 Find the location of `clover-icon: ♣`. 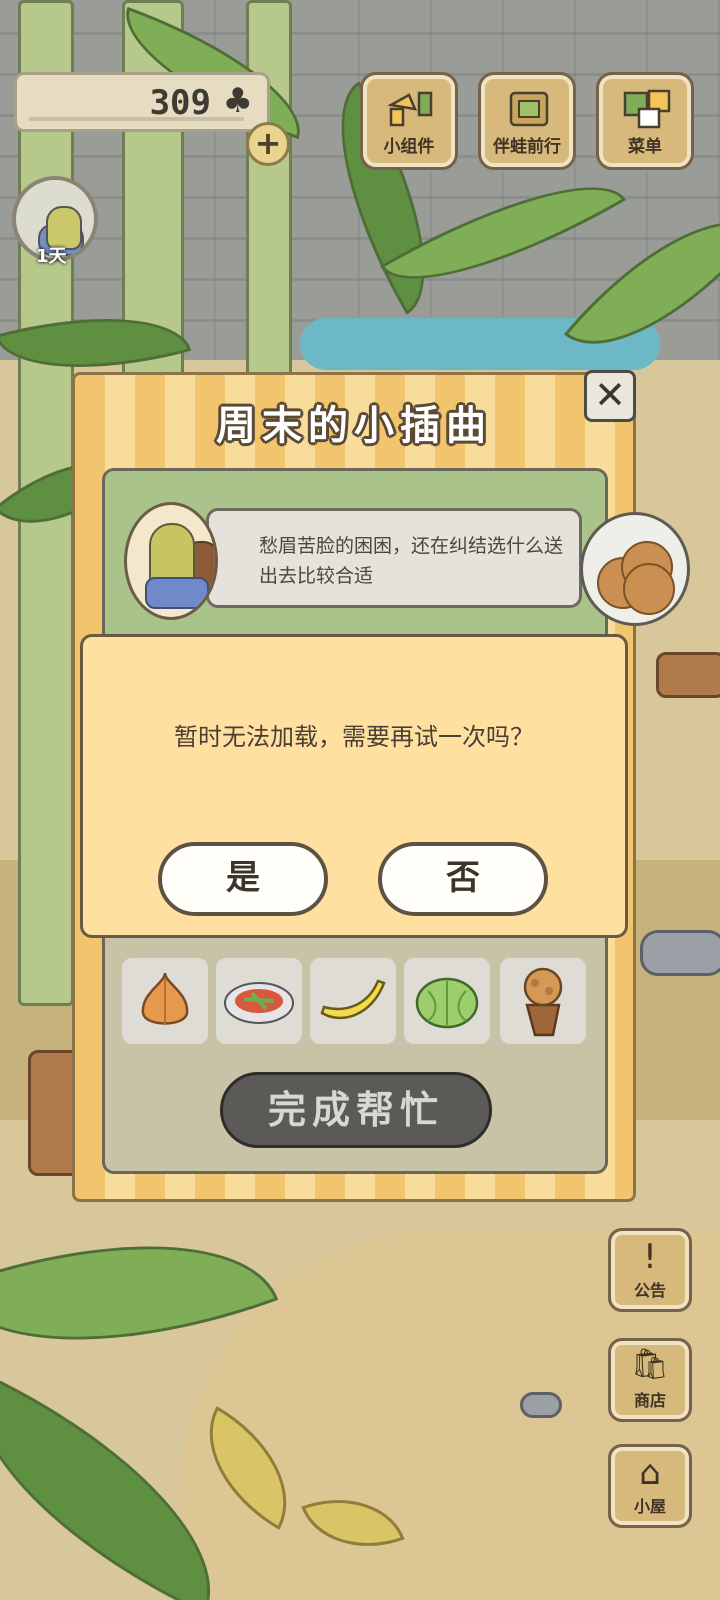

clover-icon: ♣ is located at coordinates (237, 101).